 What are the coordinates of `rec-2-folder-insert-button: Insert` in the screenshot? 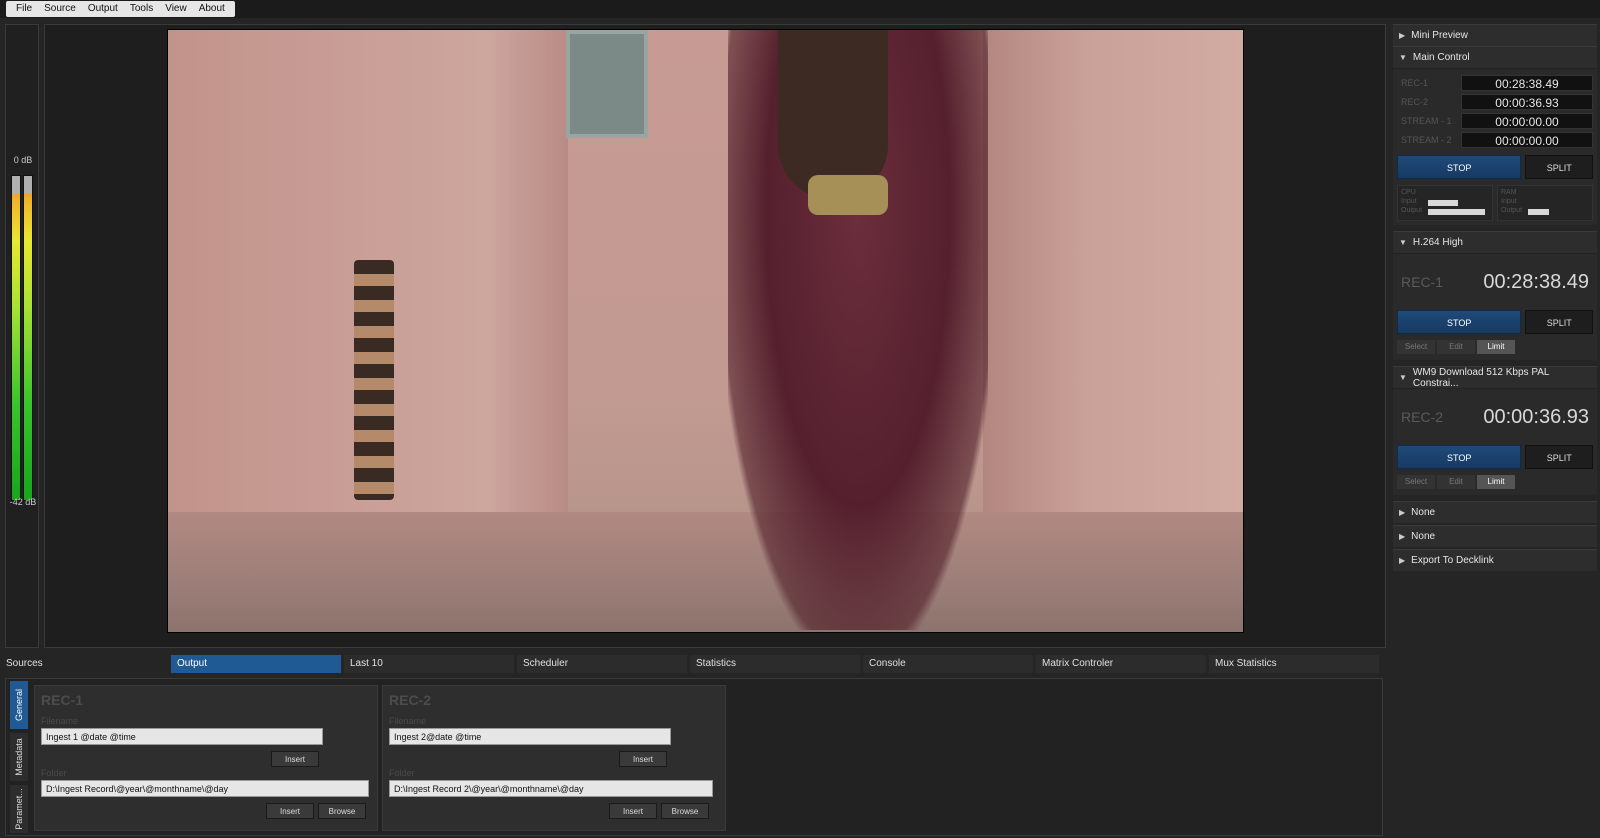 It's located at (633, 811).